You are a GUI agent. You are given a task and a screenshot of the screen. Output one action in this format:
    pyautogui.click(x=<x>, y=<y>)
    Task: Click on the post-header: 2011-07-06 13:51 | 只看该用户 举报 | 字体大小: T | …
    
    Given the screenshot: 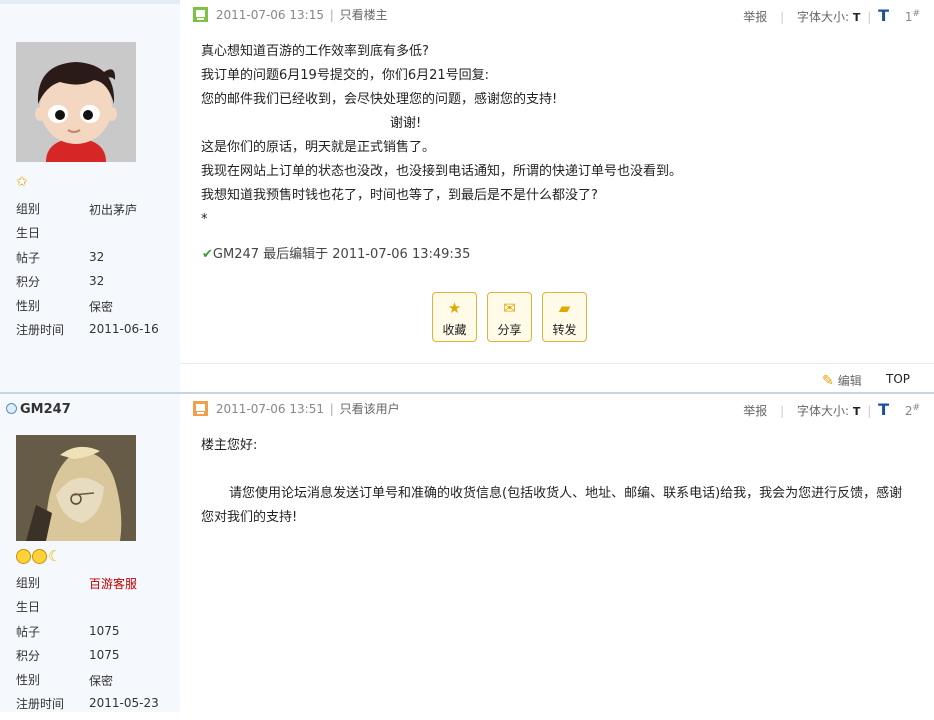 What is the action you would take?
    pyautogui.click(x=556, y=410)
    